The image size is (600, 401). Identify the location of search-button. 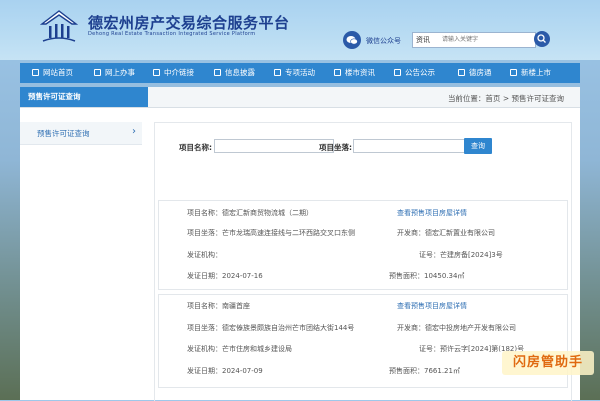
(542, 39).